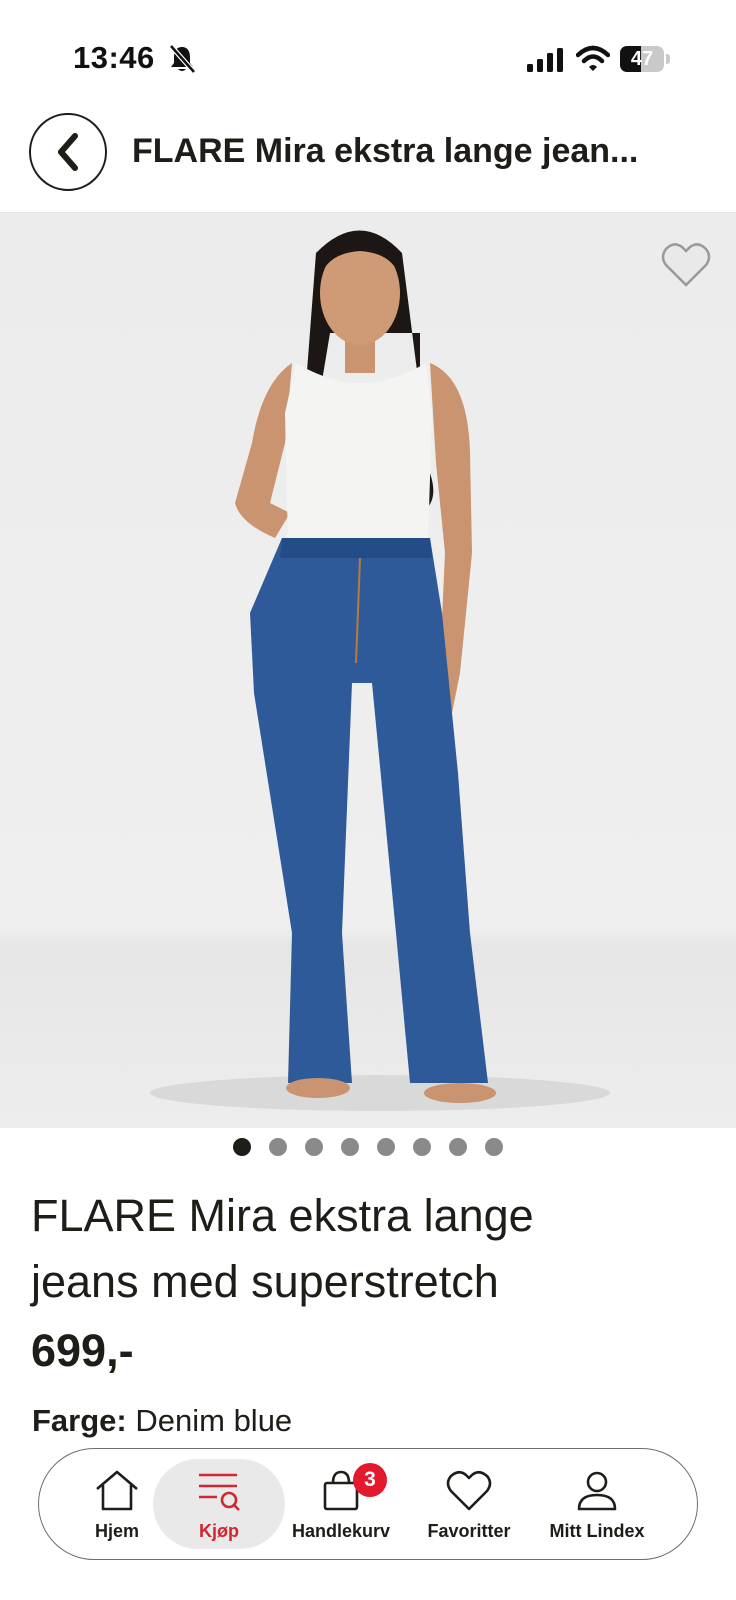 The image size is (736, 1600). What do you see at coordinates (597, 1531) in the screenshot?
I see `tab-label: Mitt Lindex` at bounding box center [597, 1531].